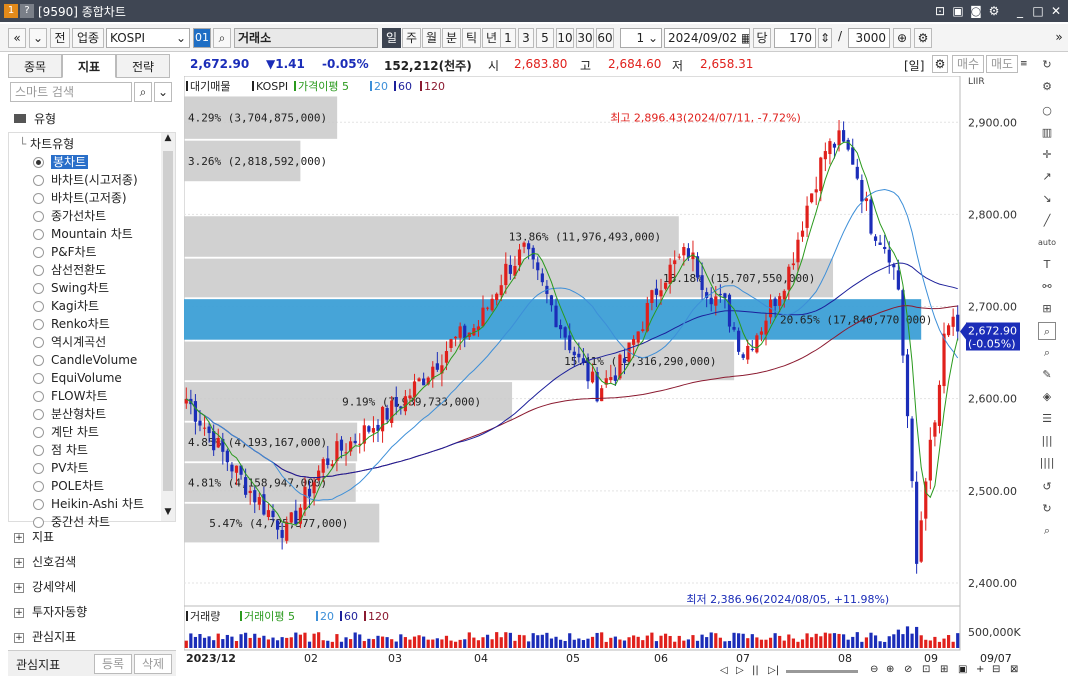  Describe the element at coordinates (1047, 133) in the screenshot. I see `chart-icon: ▥` at that location.